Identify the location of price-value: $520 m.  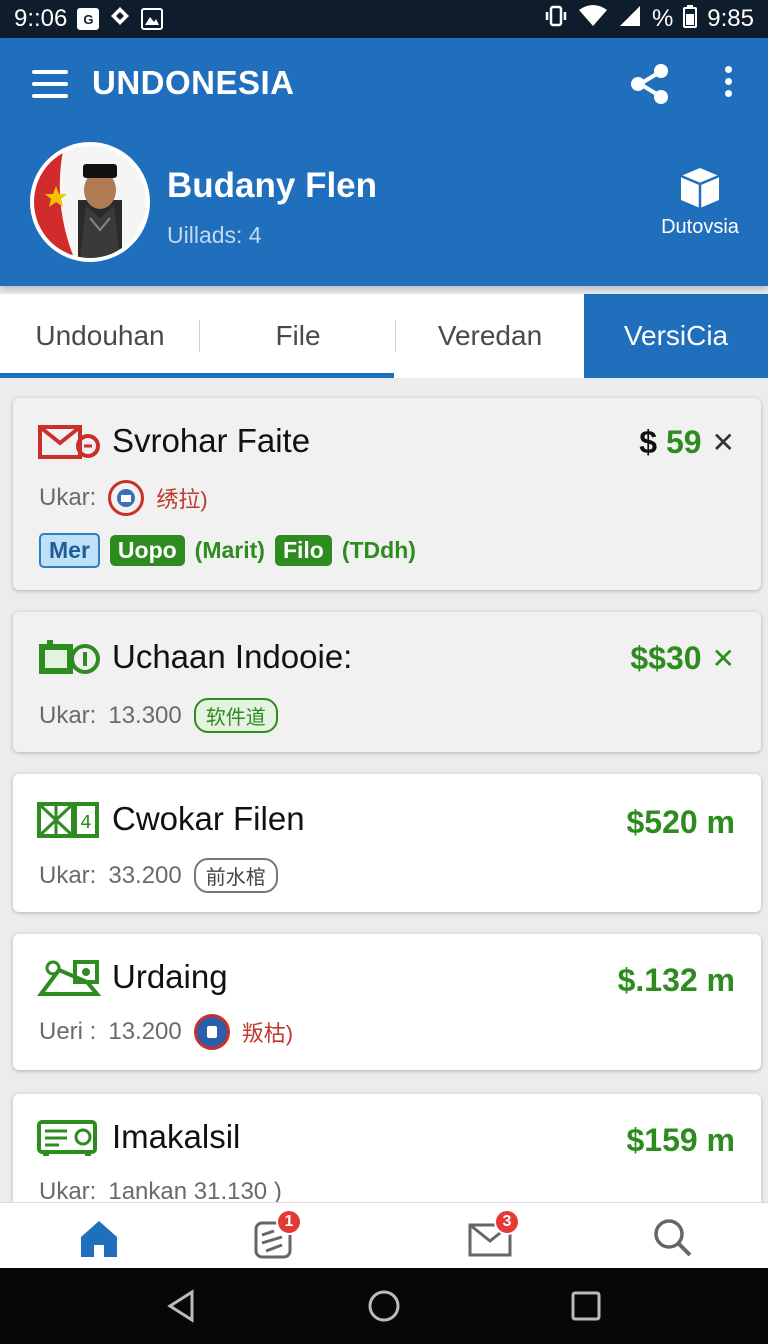
(680, 822).